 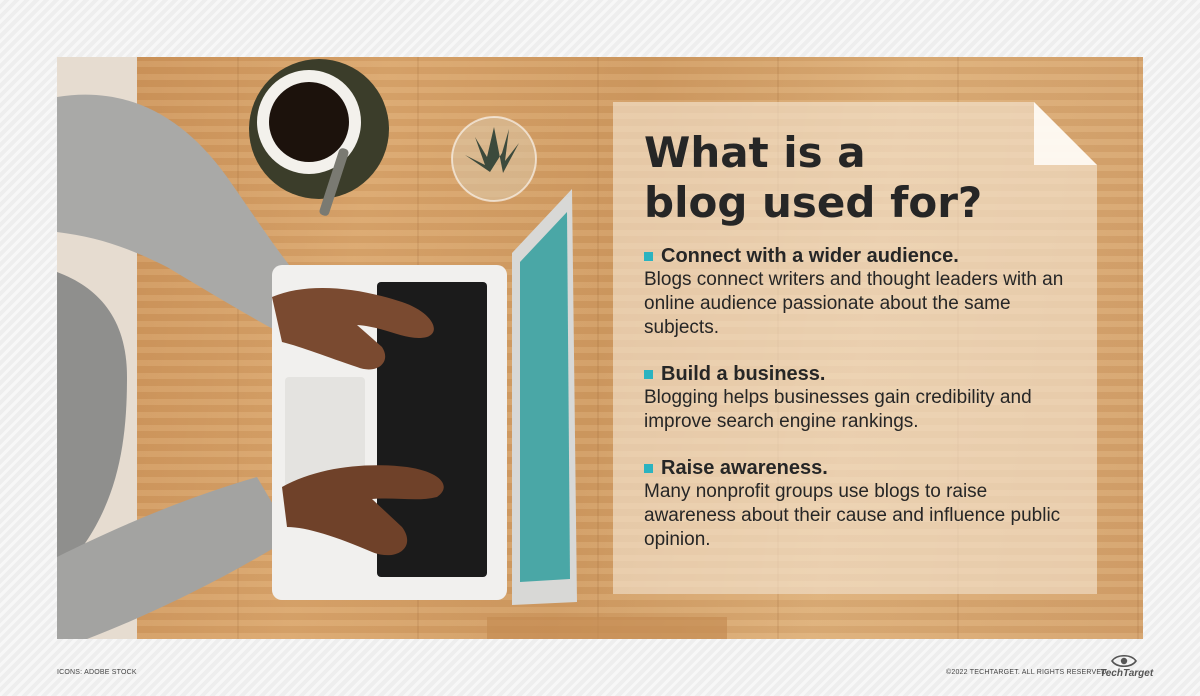 I want to click on logo-text: TechTarget, so click(x=1127, y=673).